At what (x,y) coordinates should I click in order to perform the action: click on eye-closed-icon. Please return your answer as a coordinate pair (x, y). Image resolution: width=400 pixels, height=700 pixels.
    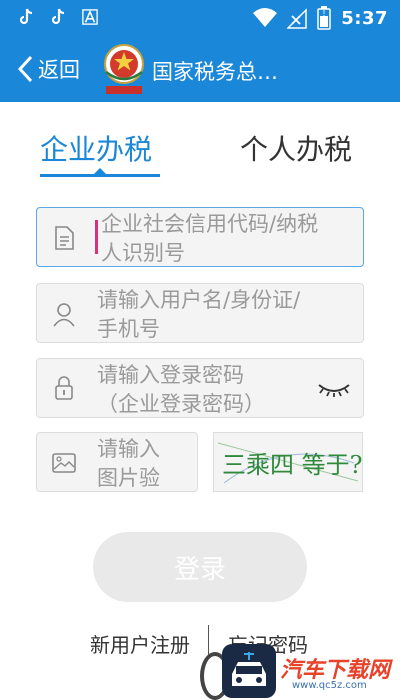
    Looking at the image, I should click on (334, 389).